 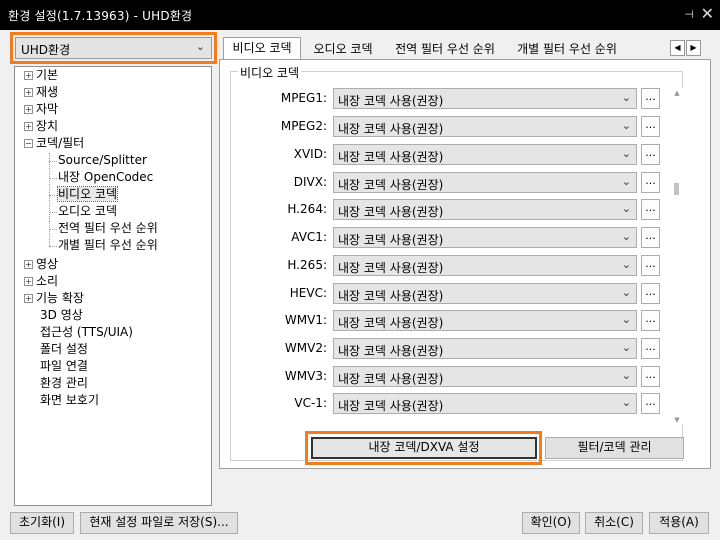 What do you see at coordinates (307, 265) in the screenshot?
I see `codec-label: H.265:` at bounding box center [307, 265].